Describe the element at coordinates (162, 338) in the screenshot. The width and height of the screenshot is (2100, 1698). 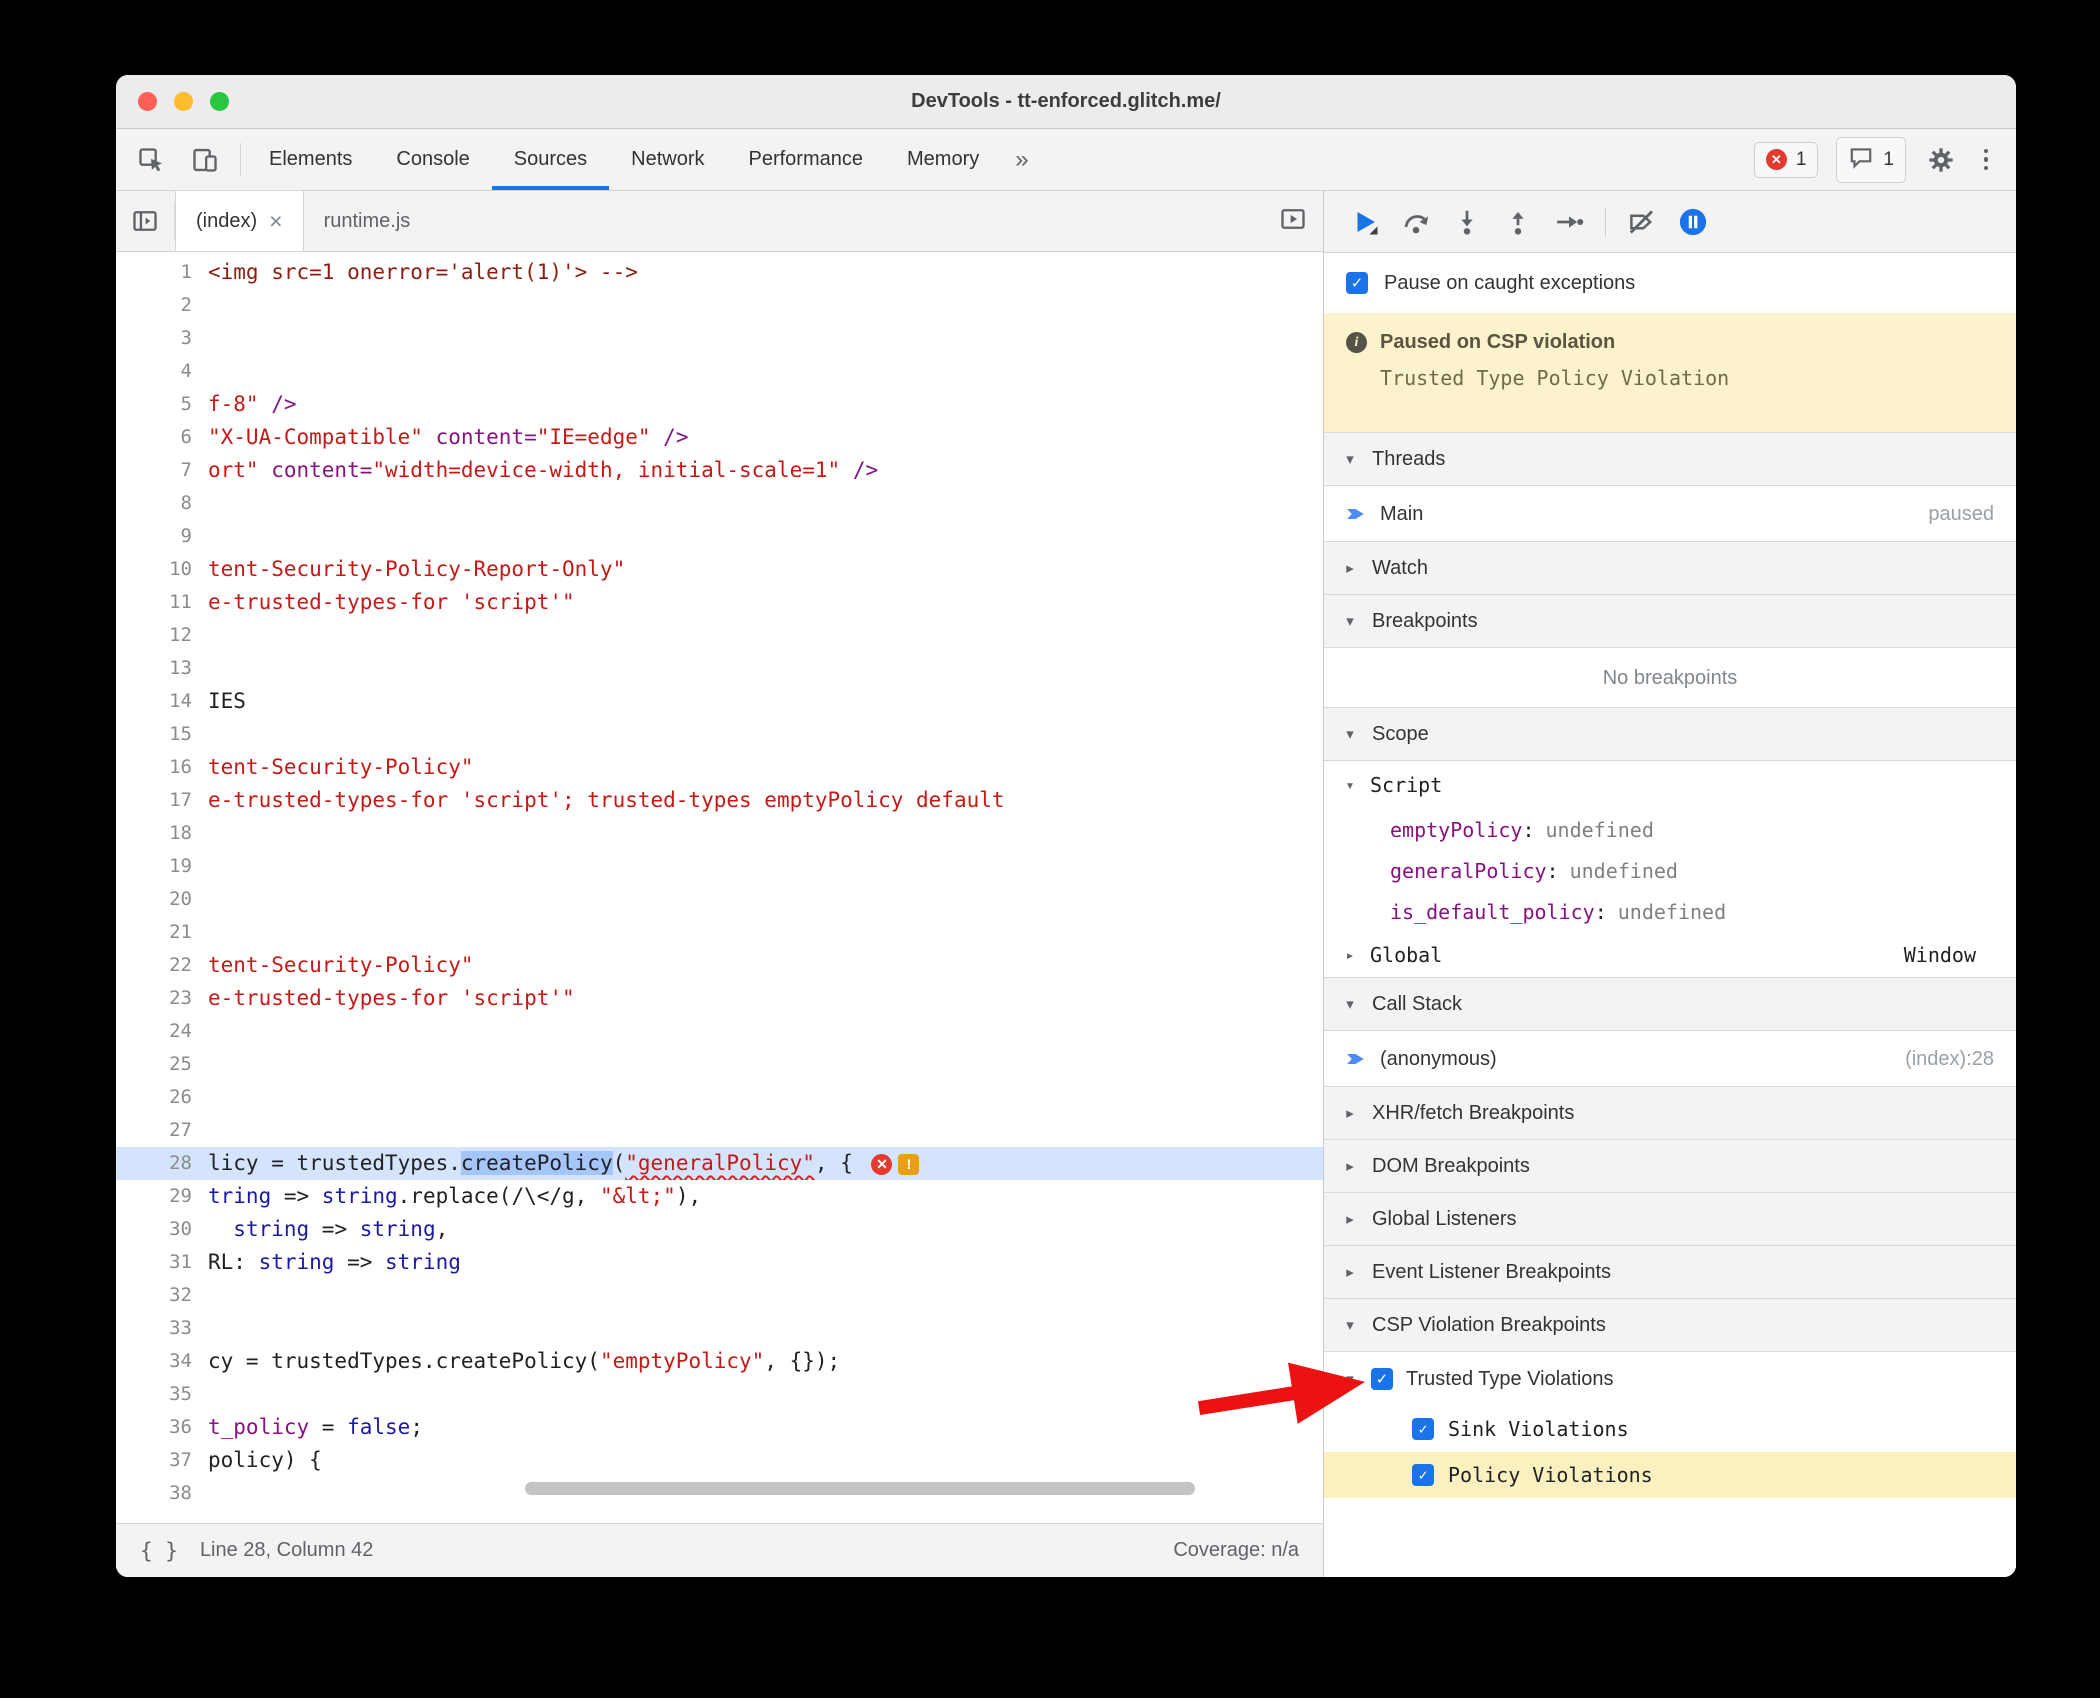
I see `line-number: 3` at that location.